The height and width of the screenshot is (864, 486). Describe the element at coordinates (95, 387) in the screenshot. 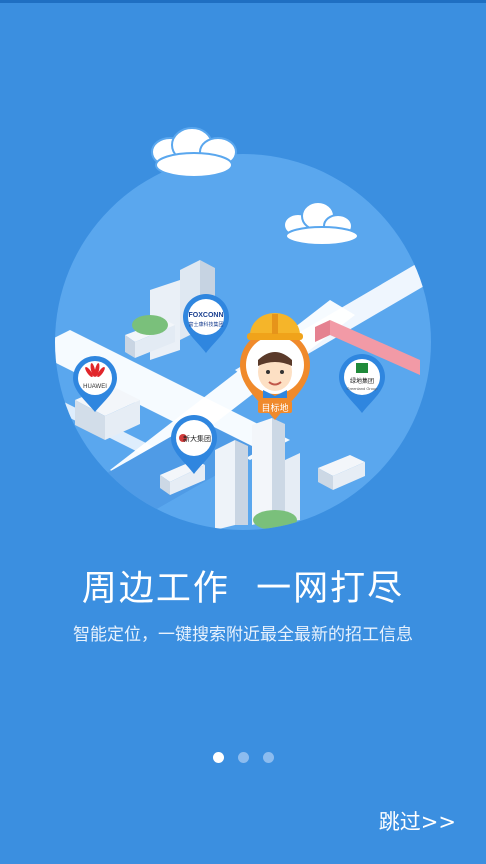

I see `huawei-logo-text: HUAWEI` at that location.